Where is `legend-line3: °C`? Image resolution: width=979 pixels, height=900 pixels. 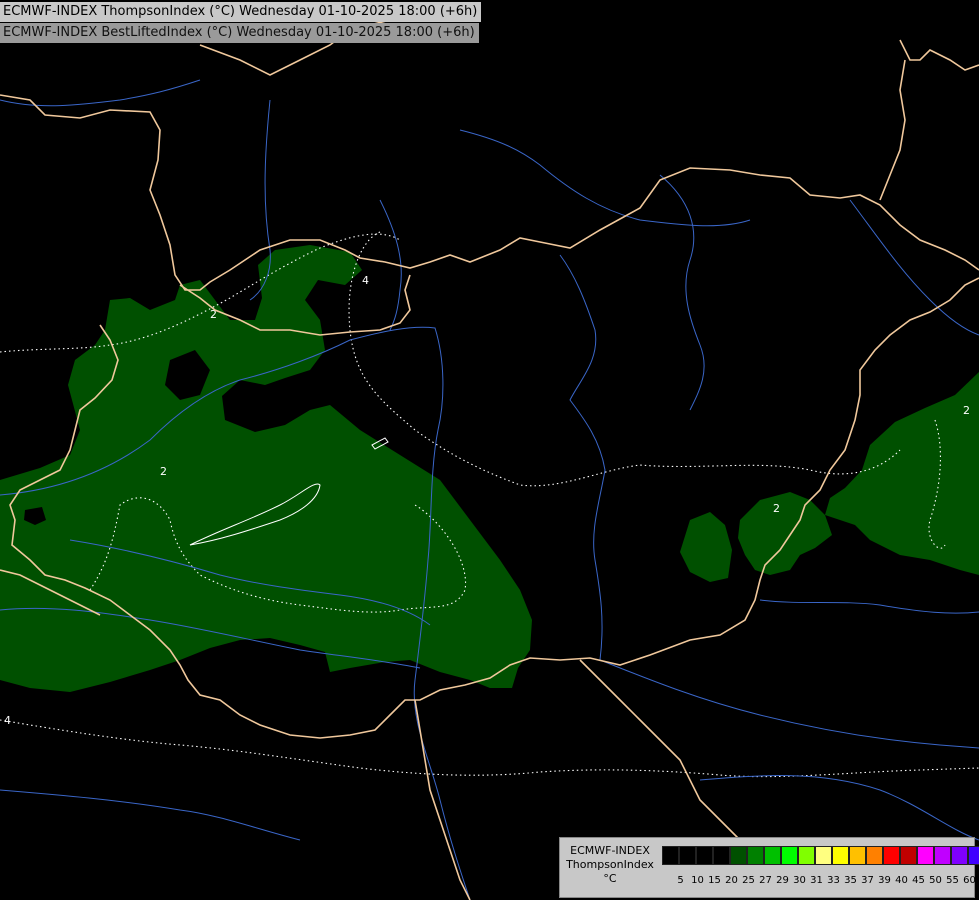 legend-line3: °C is located at coordinates (610, 878).